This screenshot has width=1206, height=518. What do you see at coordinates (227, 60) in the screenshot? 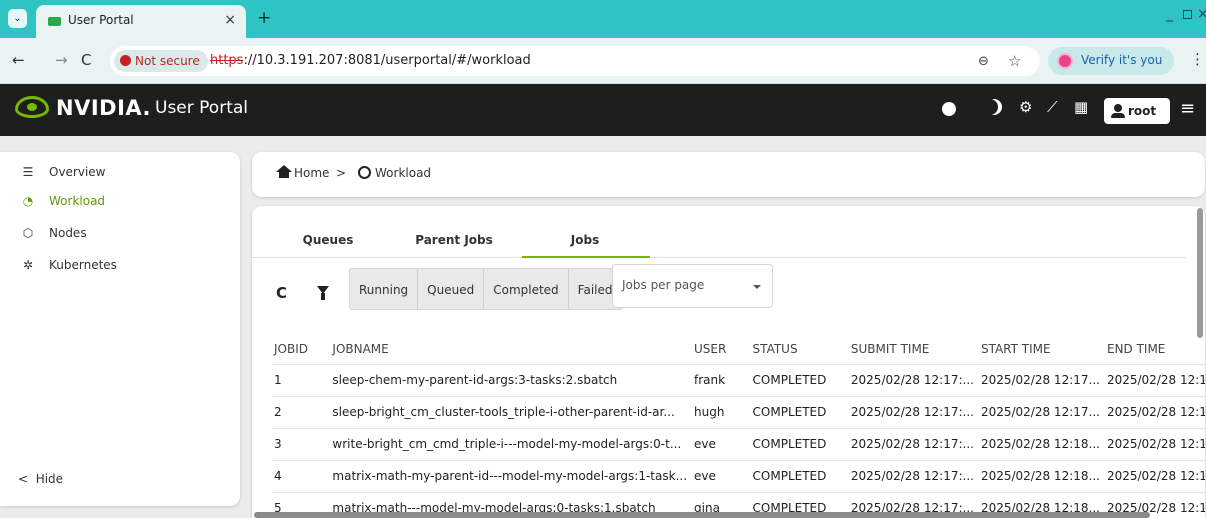
I see `url-scheme: https` at bounding box center [227, 60].